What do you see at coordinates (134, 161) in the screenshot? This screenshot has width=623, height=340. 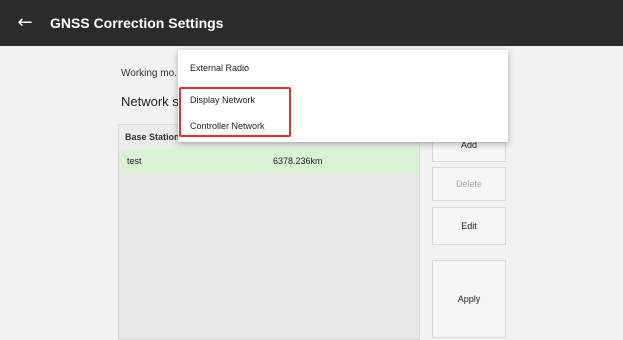 I see `cell-station-name: test` at bounding box center [134, 161].